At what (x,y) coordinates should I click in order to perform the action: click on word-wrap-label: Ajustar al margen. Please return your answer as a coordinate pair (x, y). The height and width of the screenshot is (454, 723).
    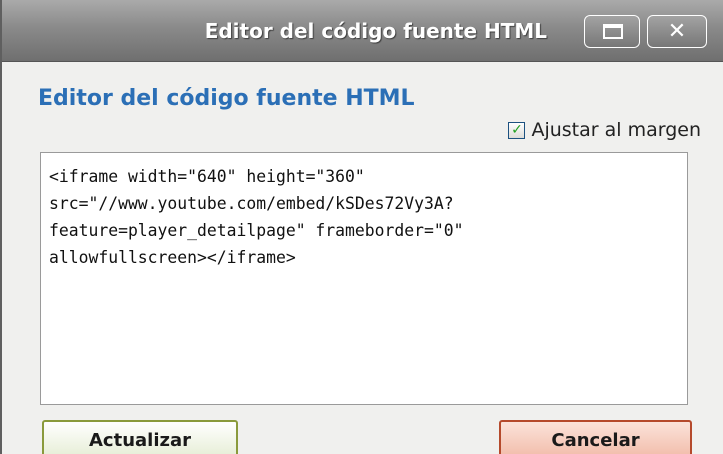
    Looking at the image, I should click on (616, 130).